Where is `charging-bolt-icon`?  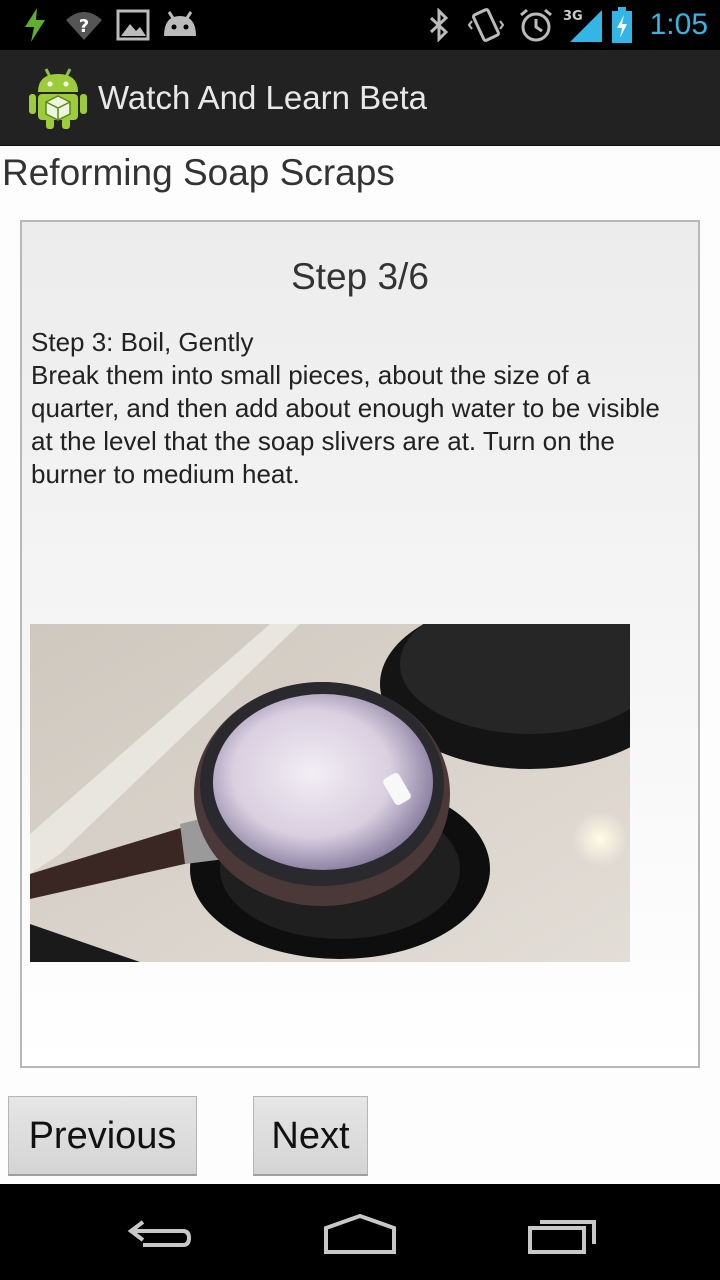 charging-bolt-icon is located at coordinates (35, 25).